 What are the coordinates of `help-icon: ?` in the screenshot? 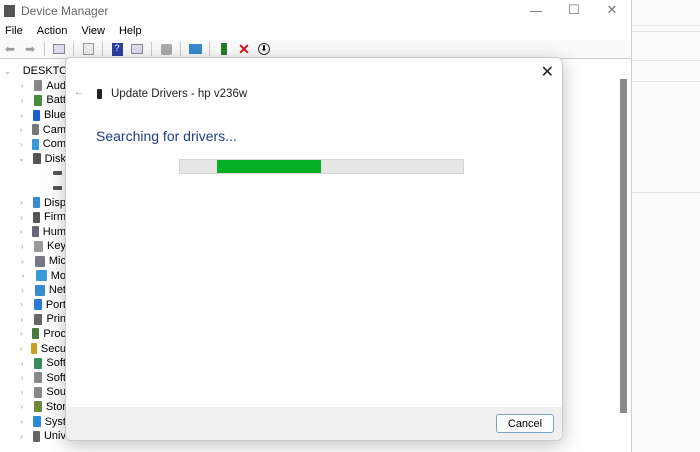 It's located at (117, 49).